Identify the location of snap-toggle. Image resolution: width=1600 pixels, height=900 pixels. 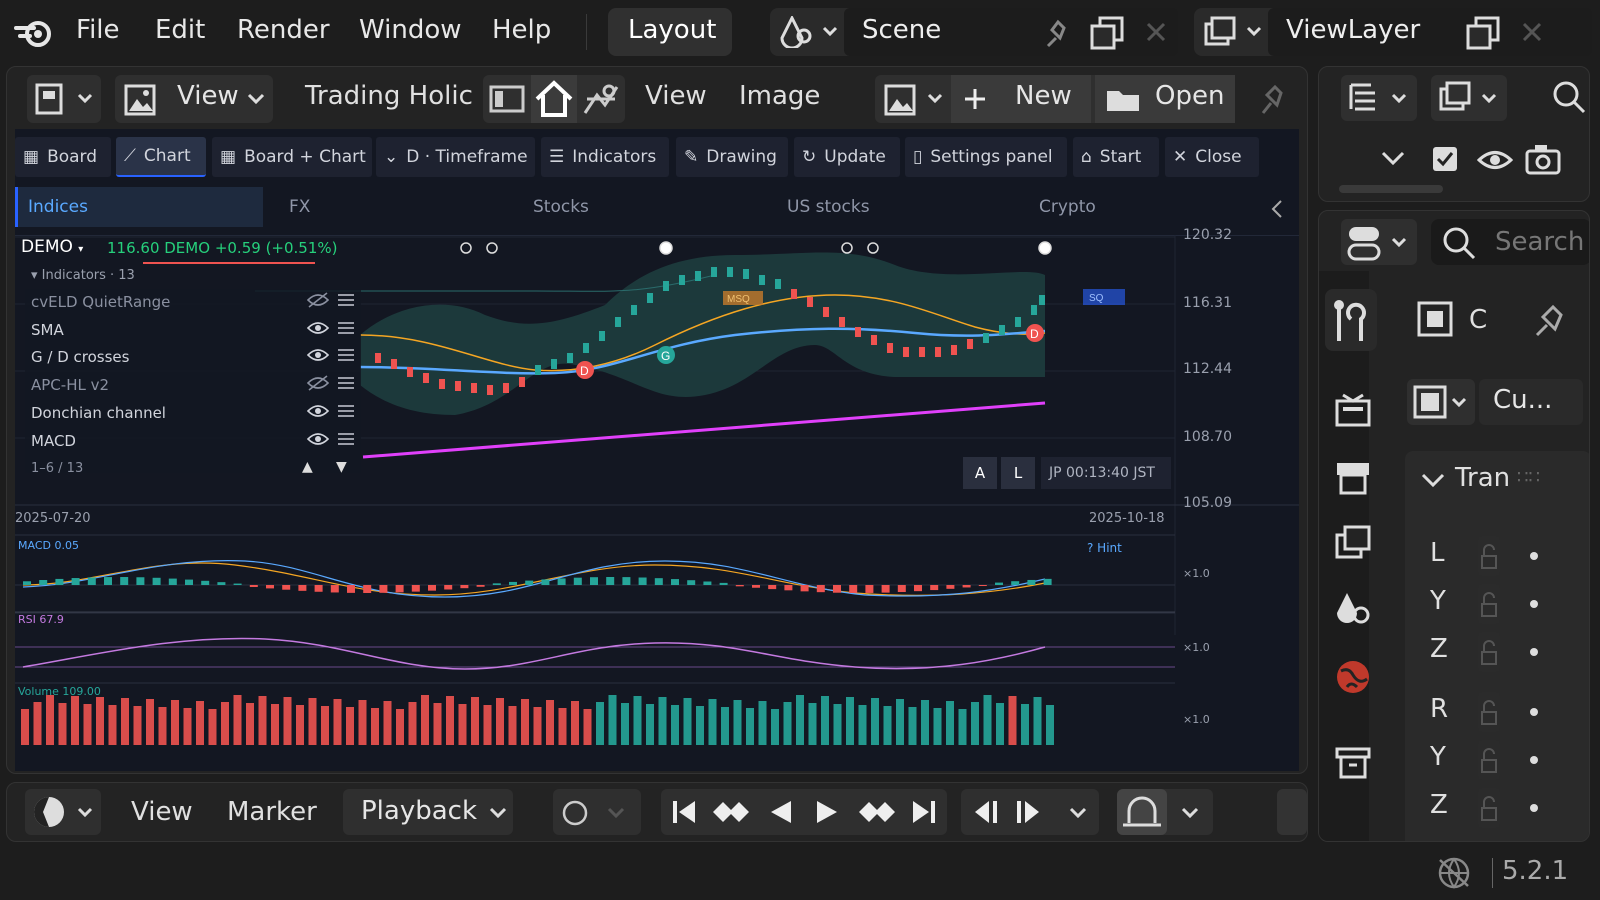
(1142, 812).